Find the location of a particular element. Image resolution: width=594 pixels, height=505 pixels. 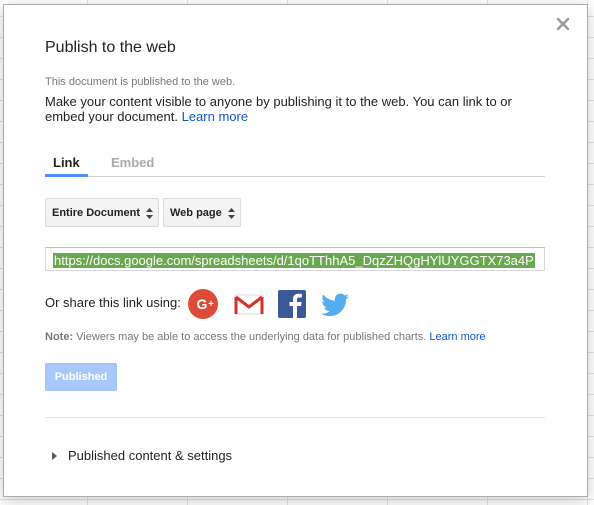

dialog-title: Publish to the web is located at coordinates (110, 47).